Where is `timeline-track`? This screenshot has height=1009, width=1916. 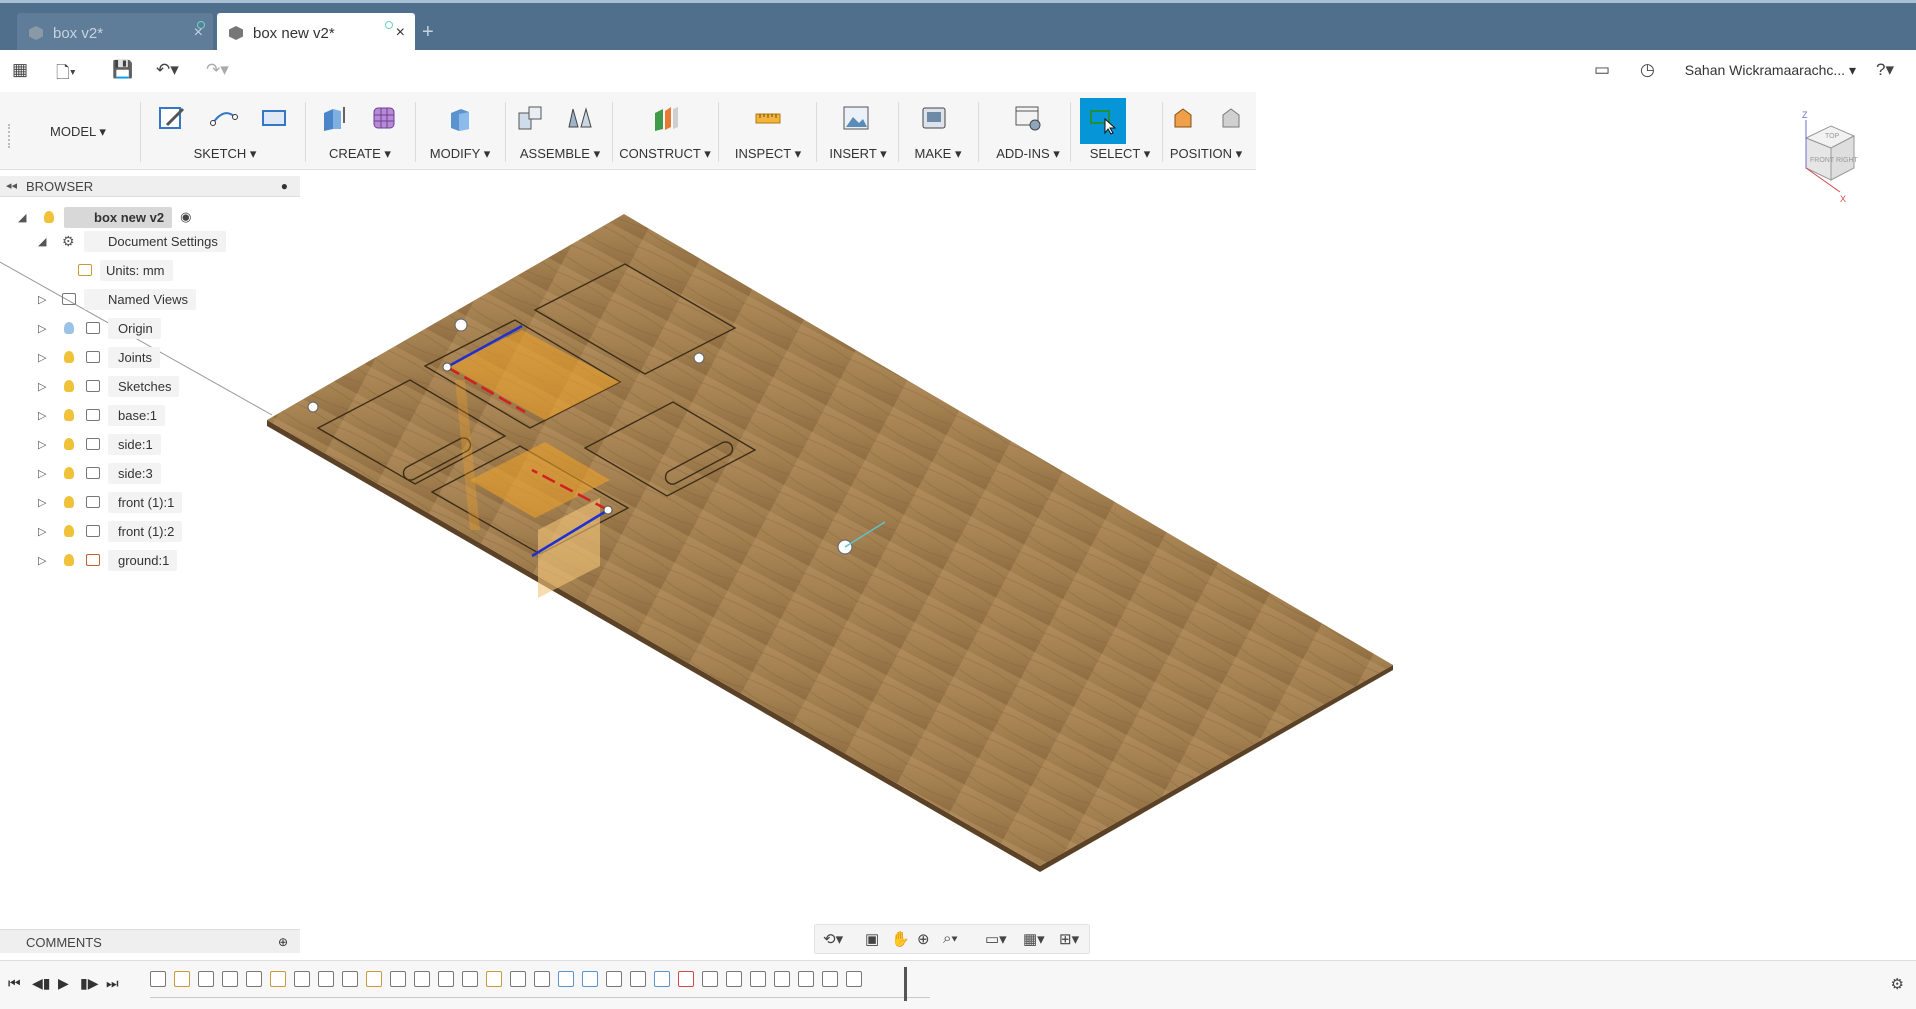 timeline-track is located at coordinates (540, 984).